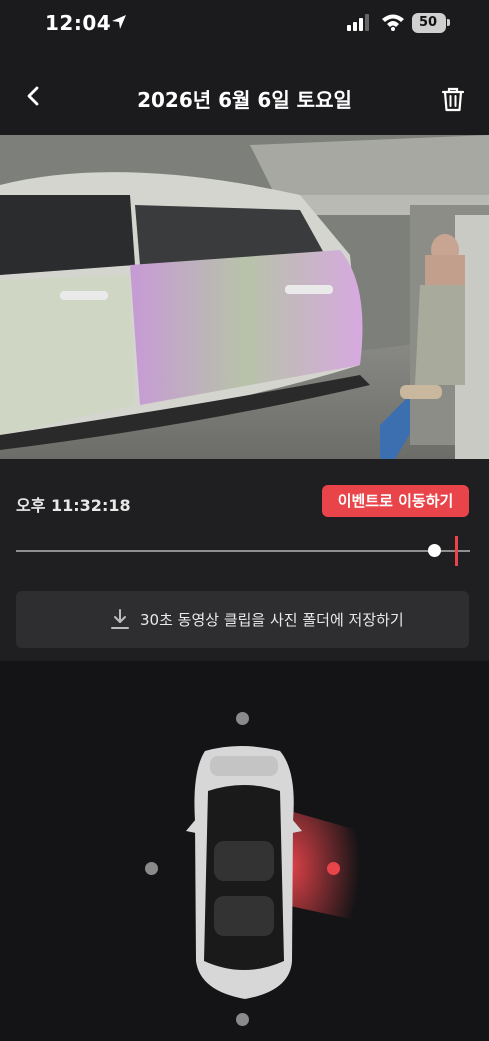 The height and width of the screenshot is (1041, 489). I want to click on nav-bar: 2026년 6월 6일 토요일, so click(244, 97).